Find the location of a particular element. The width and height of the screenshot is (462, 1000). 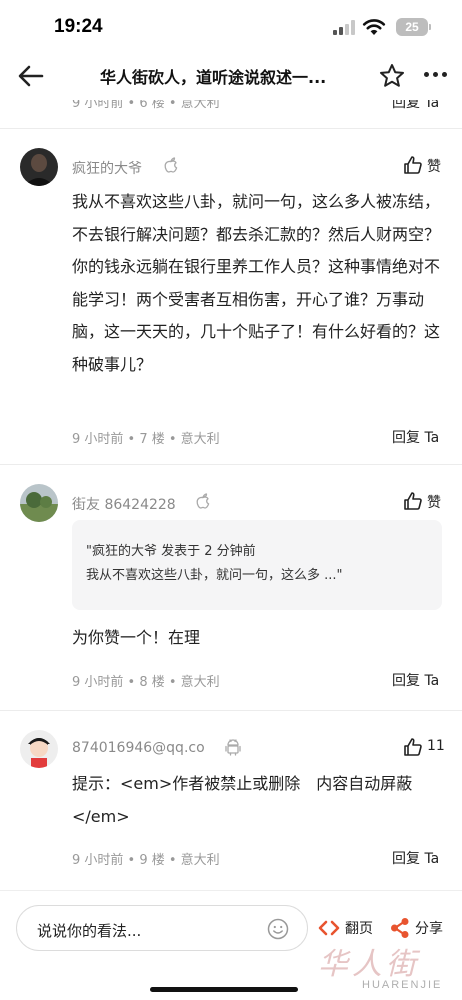

bottom-bar: 说说你的看法... 翻页 分享 华人街 HUARENJIE is located at coordinates (231, 945).